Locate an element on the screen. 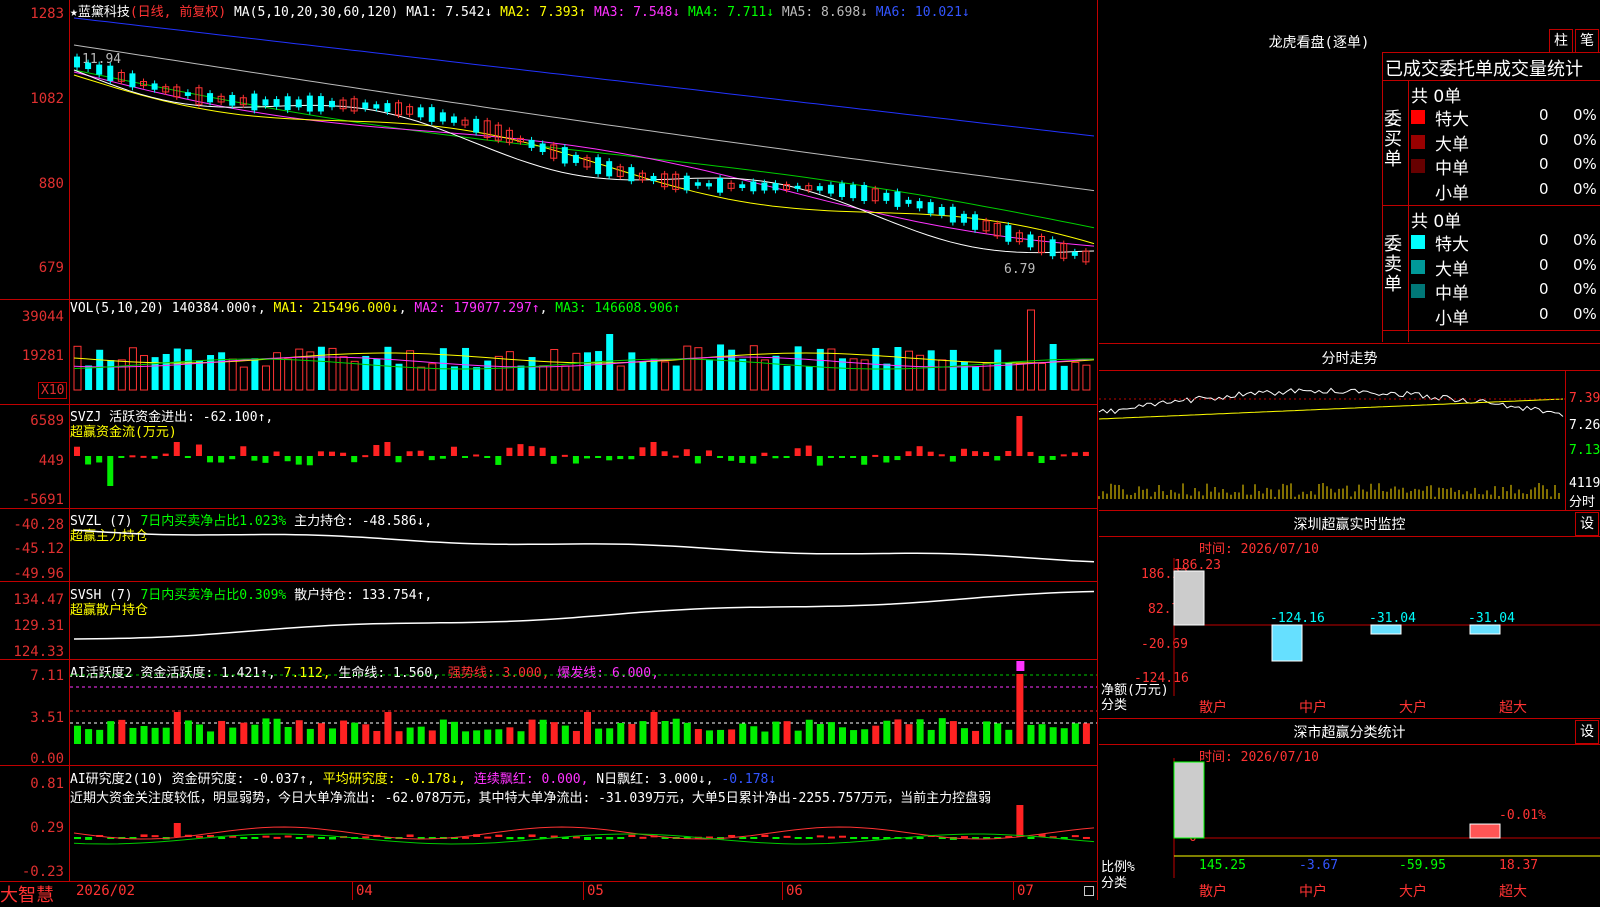 The width and height of the screenshot is (1600, 907). ai-activity-chart is located at coordinates (549, 712).